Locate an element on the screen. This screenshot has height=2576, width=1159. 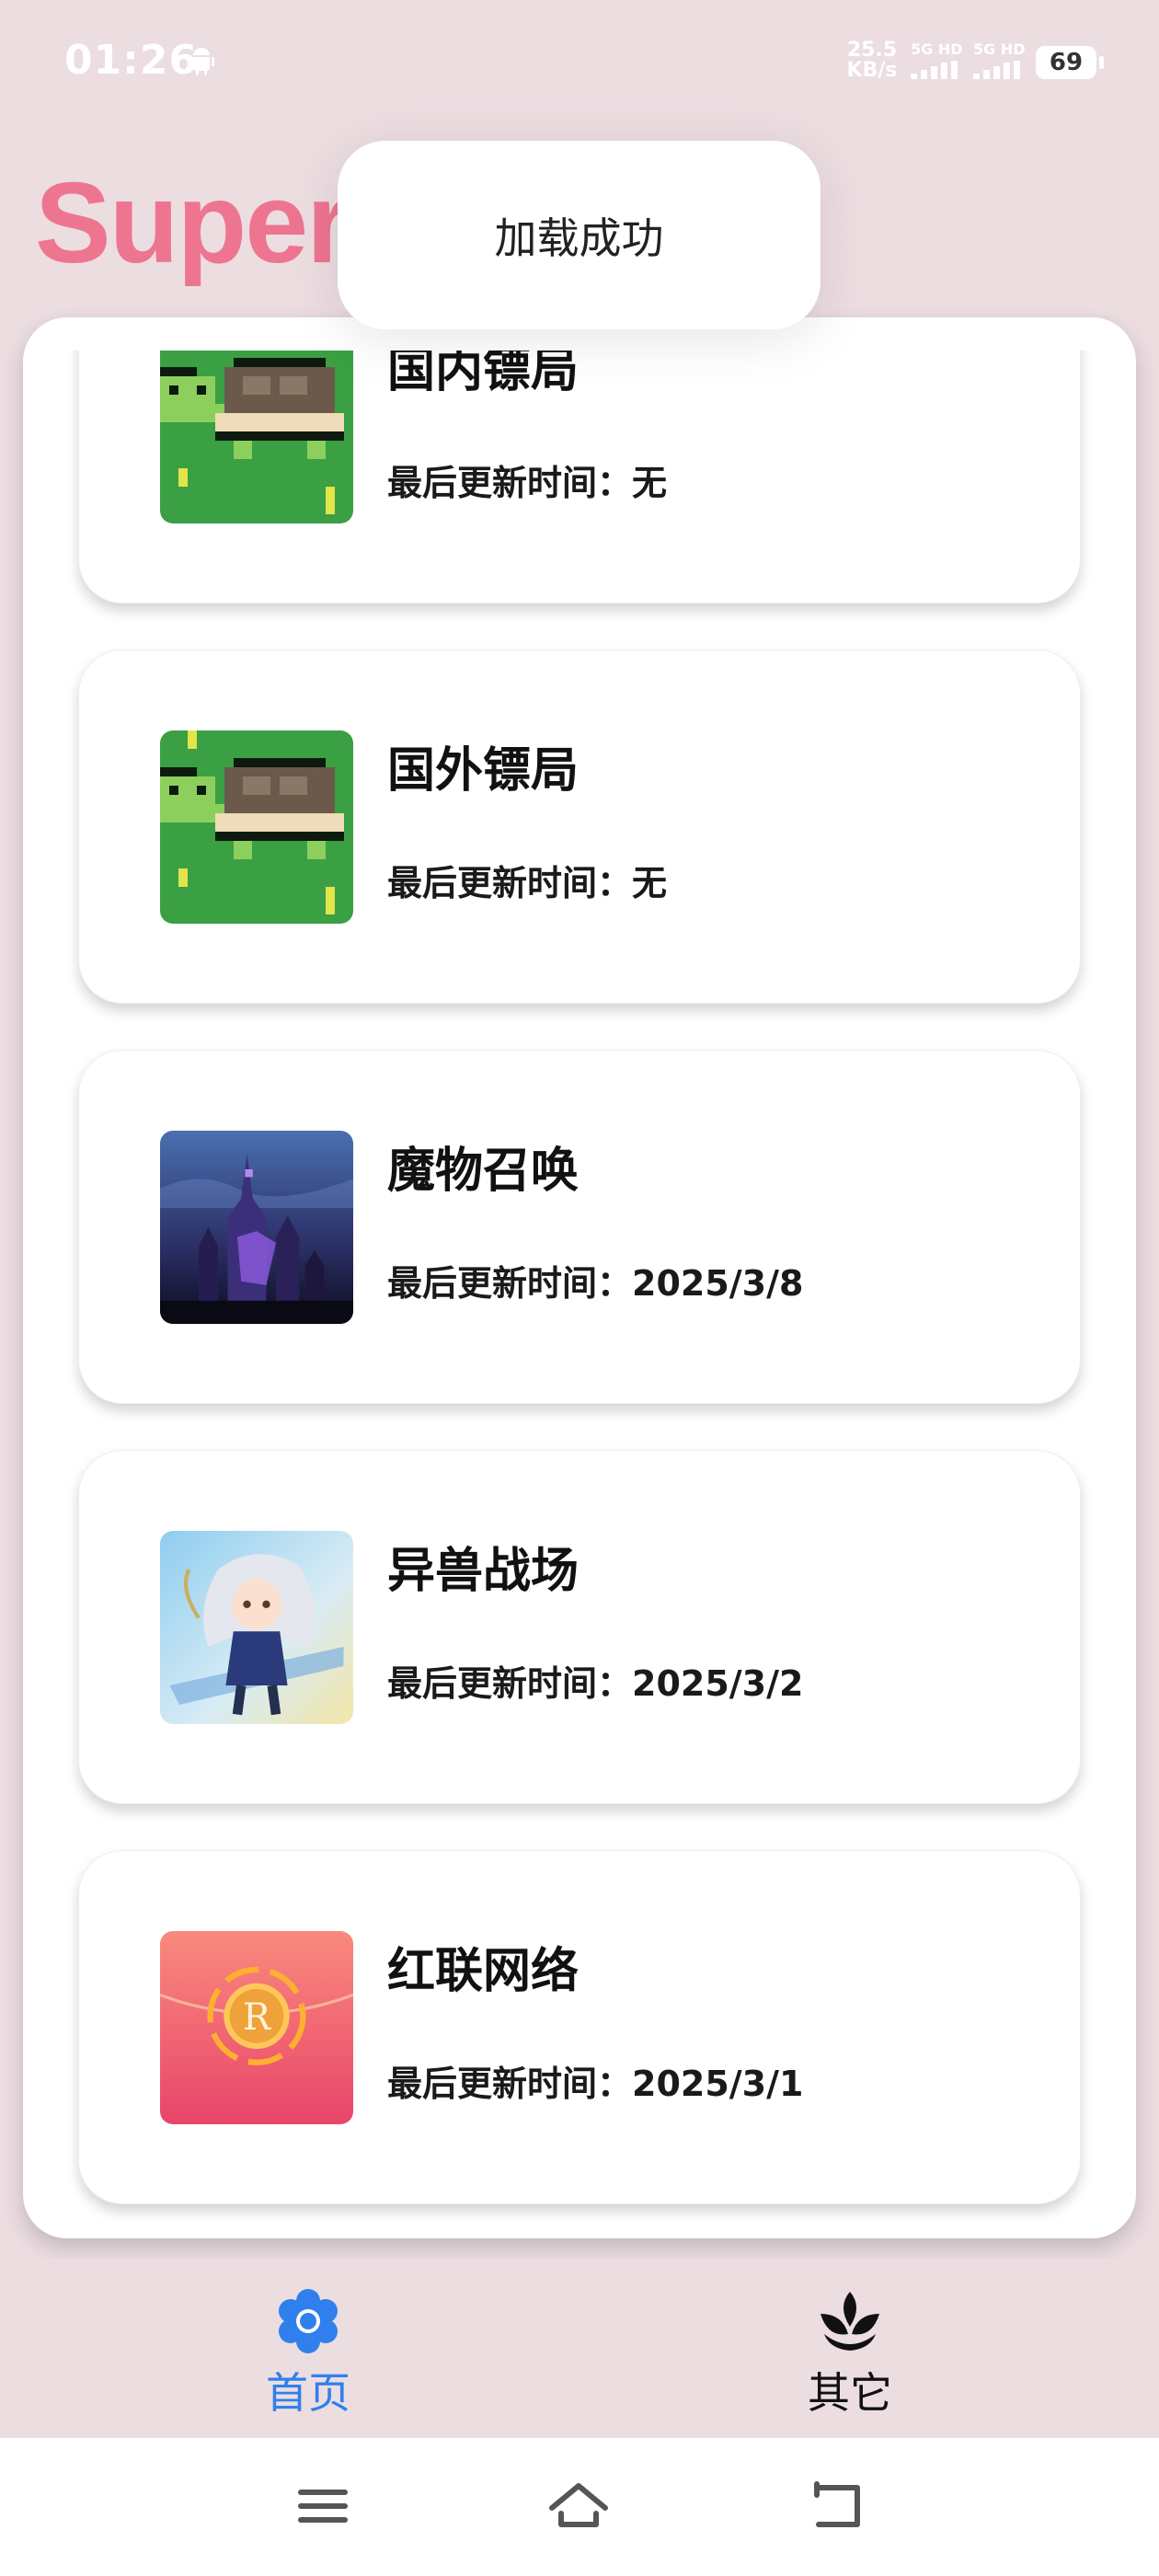
menu-icon is located at coordinates (323, 2506).